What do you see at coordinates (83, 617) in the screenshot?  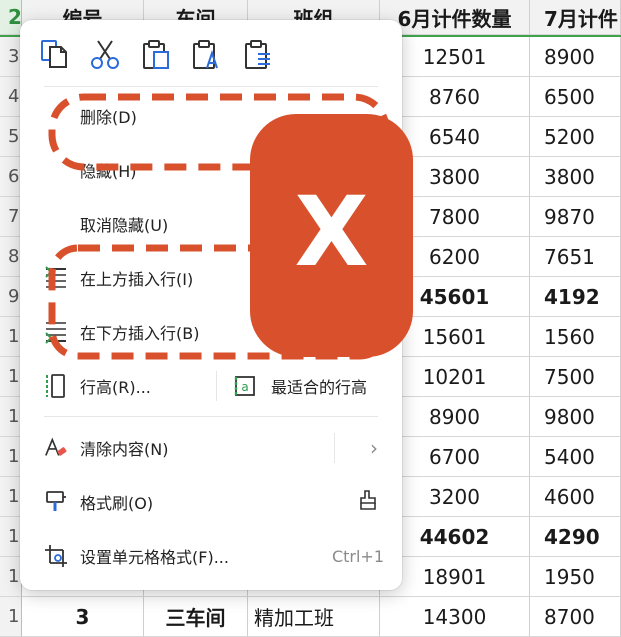 I see `cell-id: 3` at bounding box center [83, 617].